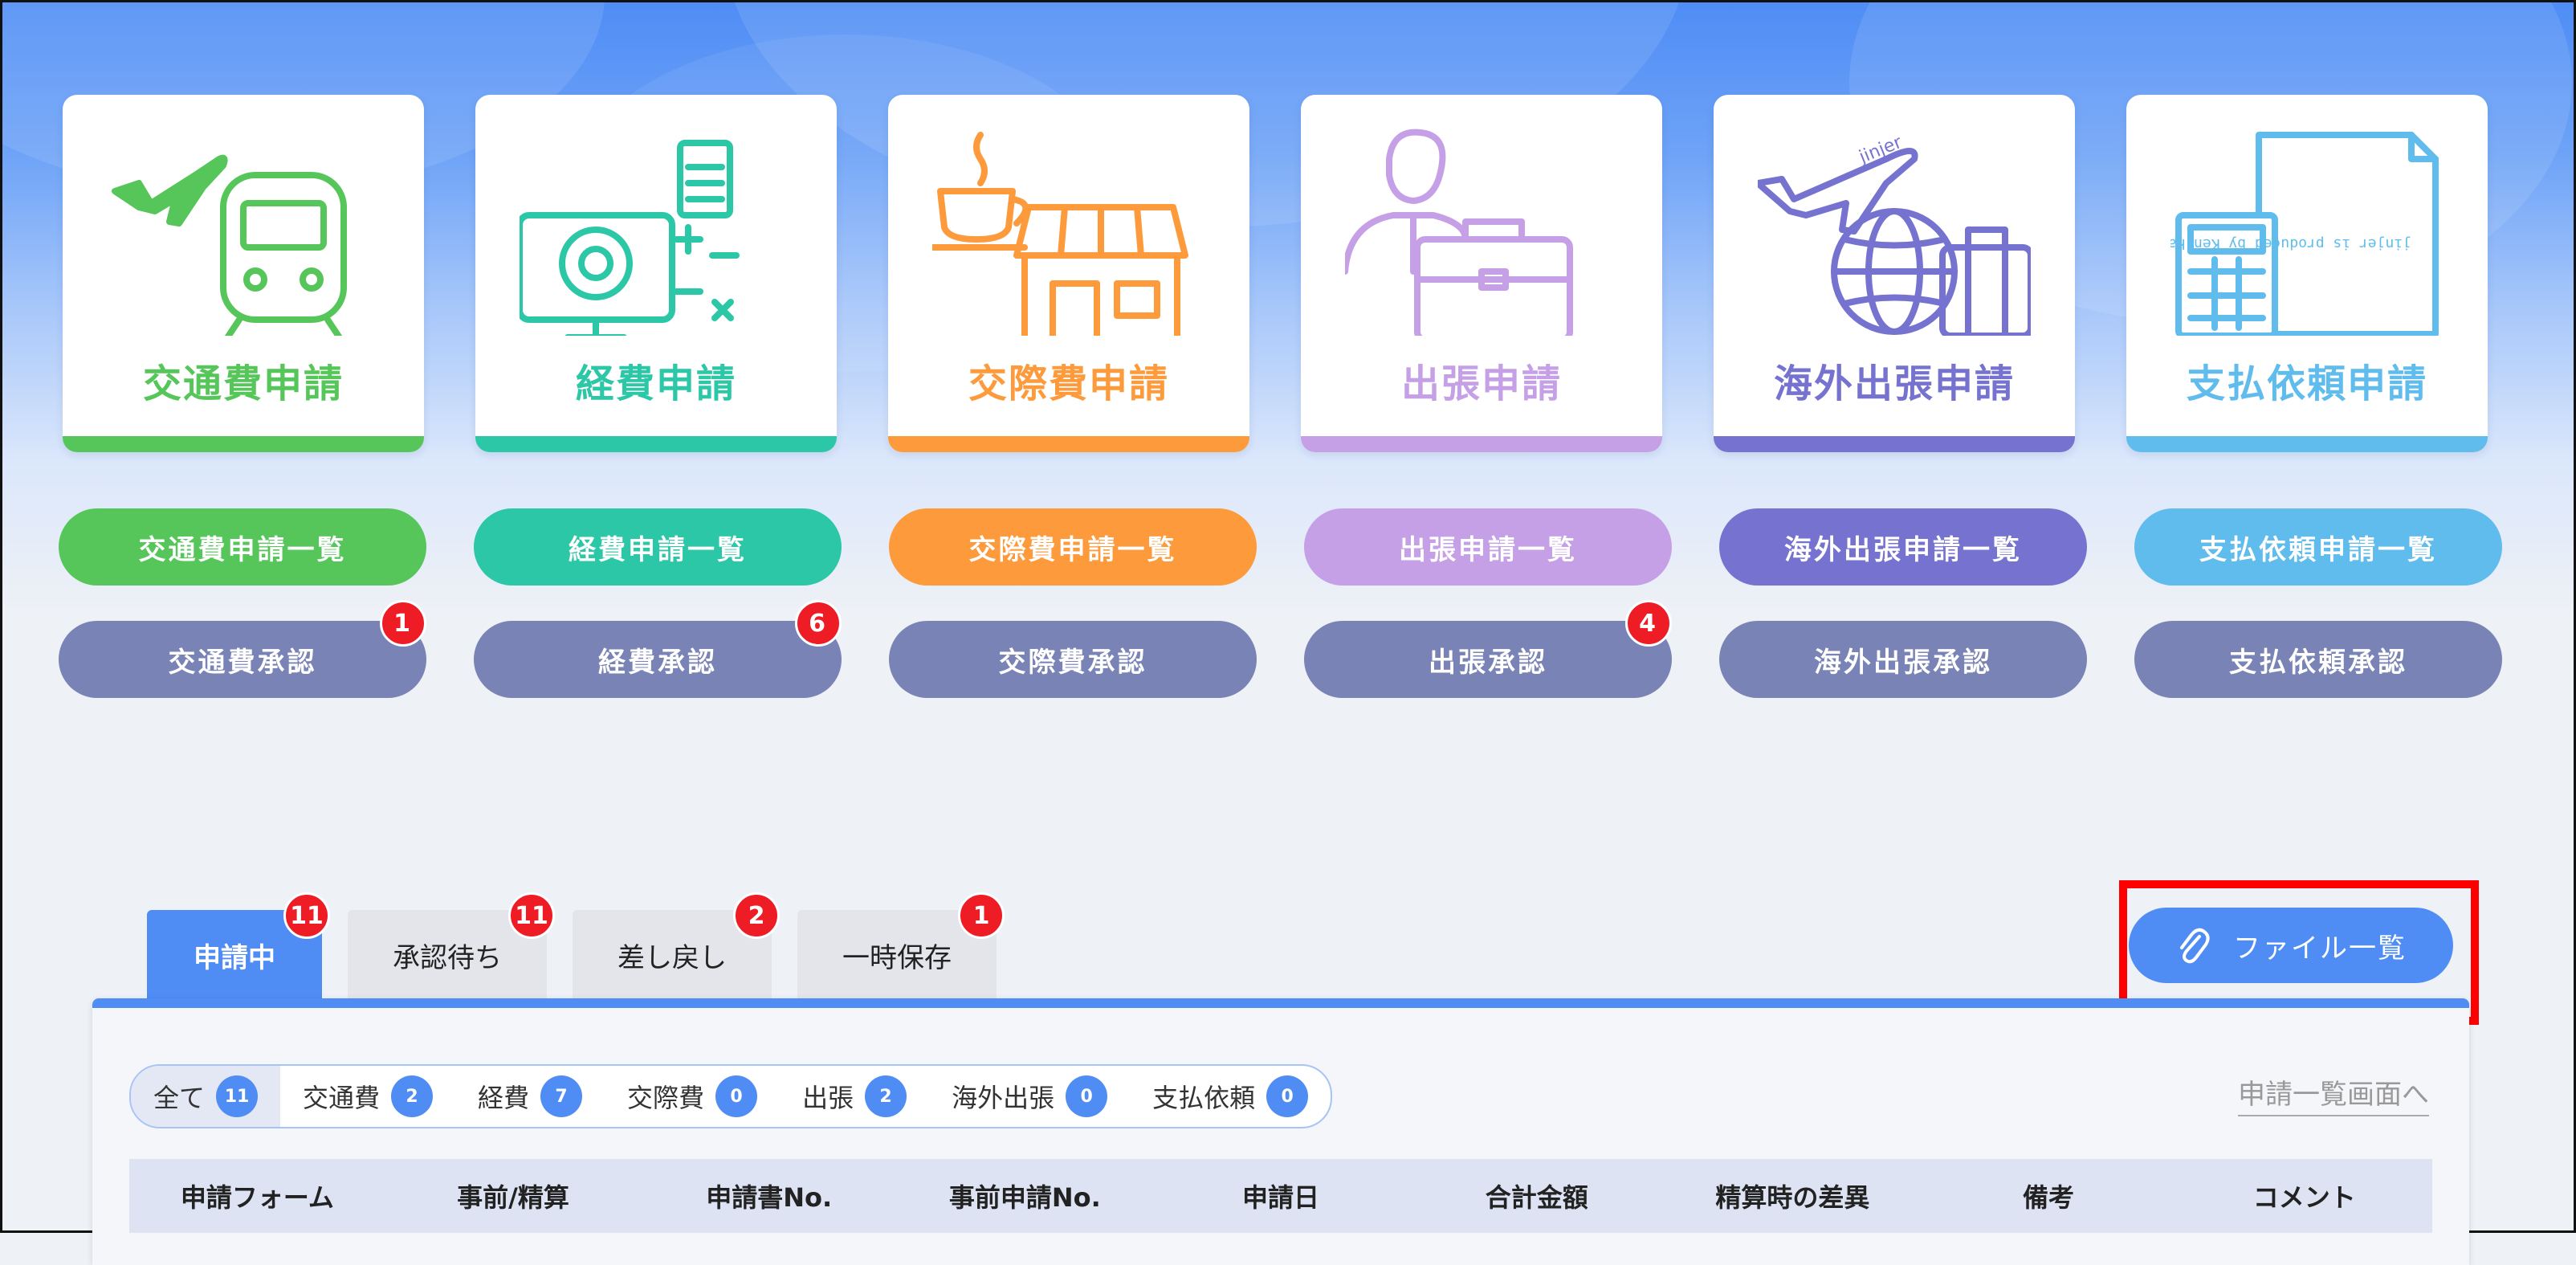 Image resolution: width=2576 pixels, height=1265 pixels. What do you see at coordinates (1481, 383) in the screenshot?
I see `card-title: 出張申請` at bounding box center [1481, 383].